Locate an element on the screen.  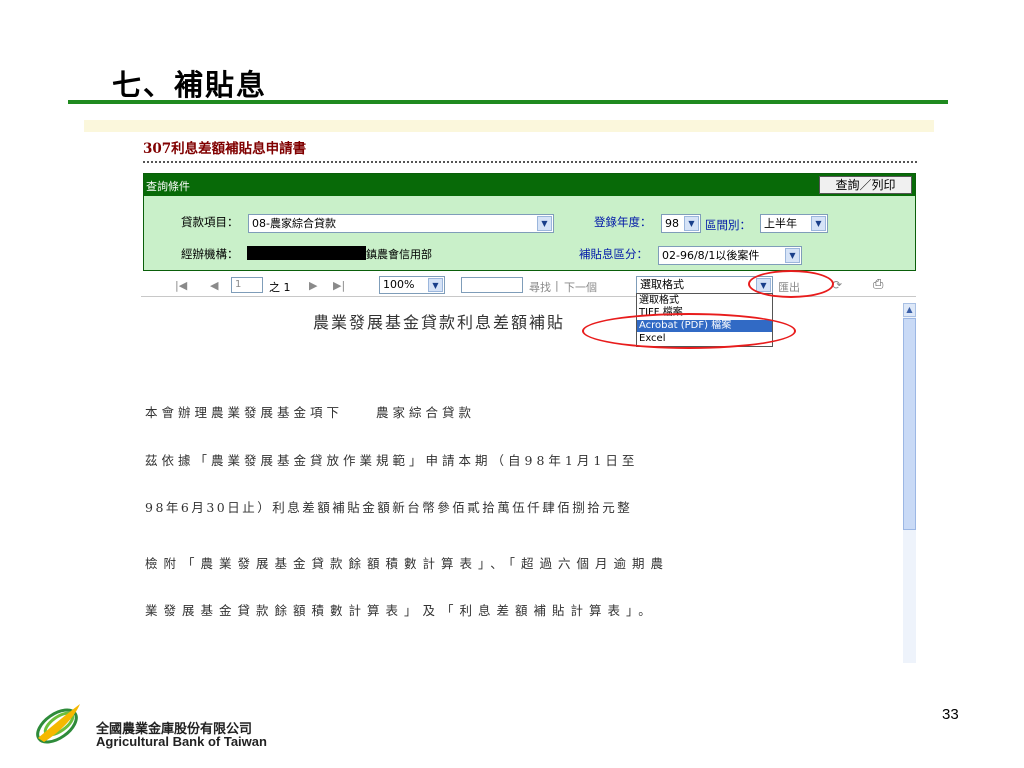
report-line-5: 業發展基金貸款餘額積數計算表」及「利息差額補貼計算表」。 is located at coordinates (401, 610).